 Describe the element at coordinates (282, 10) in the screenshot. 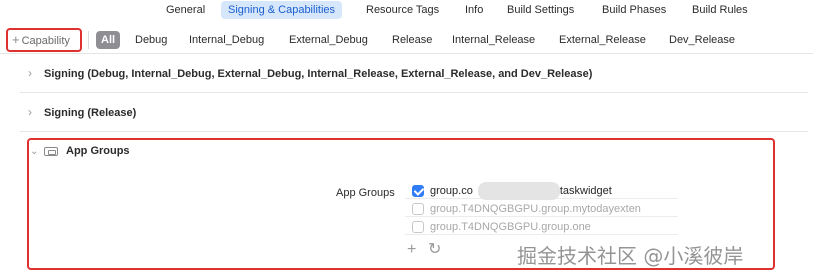

I see `tab-signing-capabilities: Signing & Capabilities` at that location.